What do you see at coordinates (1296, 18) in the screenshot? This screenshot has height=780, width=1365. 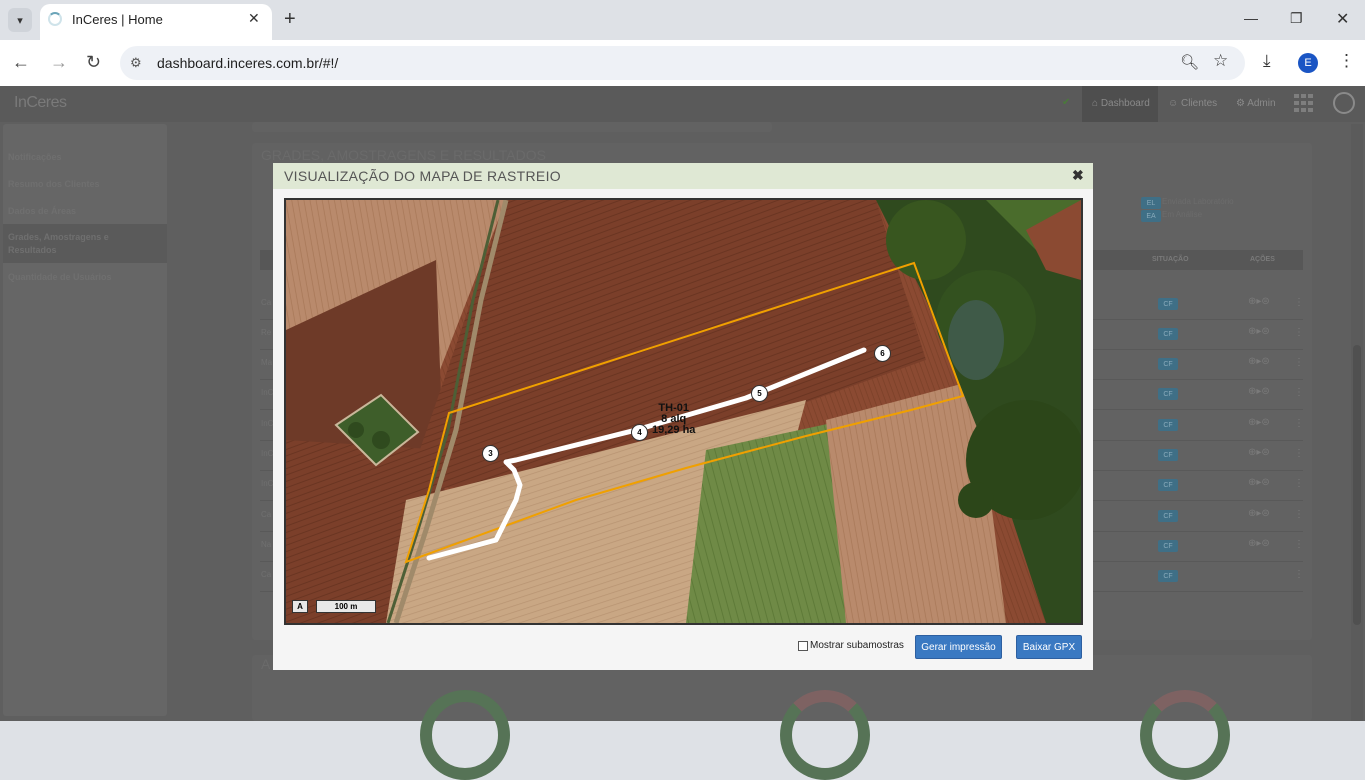 I see `restore-icon: ❐` at bounding box center [1296, 18].